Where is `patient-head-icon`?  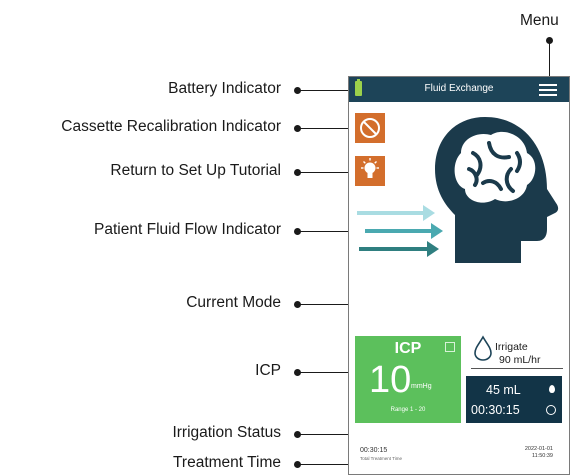
patient-head-icon is located at coordinates (497, 190).